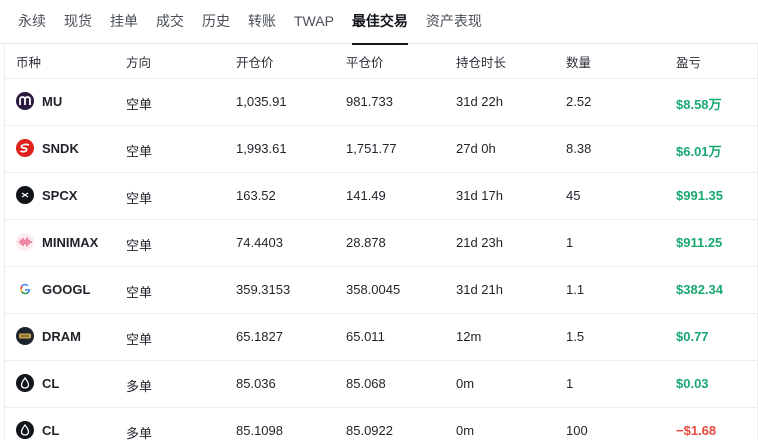  Describe the element at coordinates (369, 430) in the screenshot. I see `close-price-cell: 85.0922` at that location.